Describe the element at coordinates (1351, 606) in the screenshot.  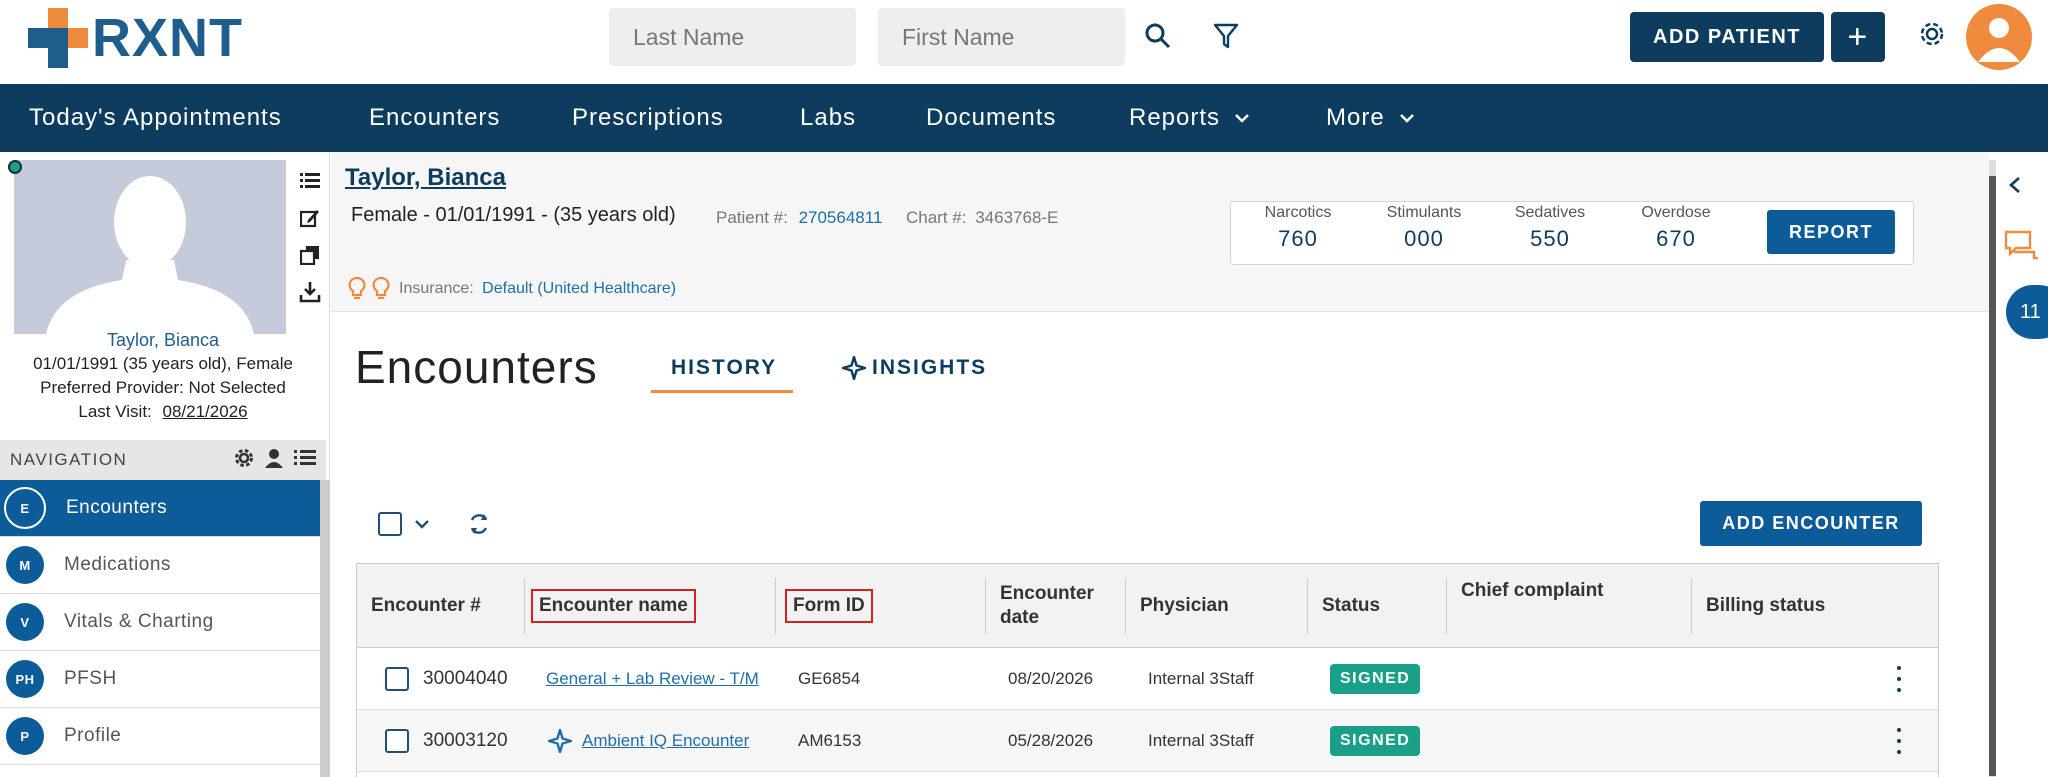
I see `col-status: Status` at that location.